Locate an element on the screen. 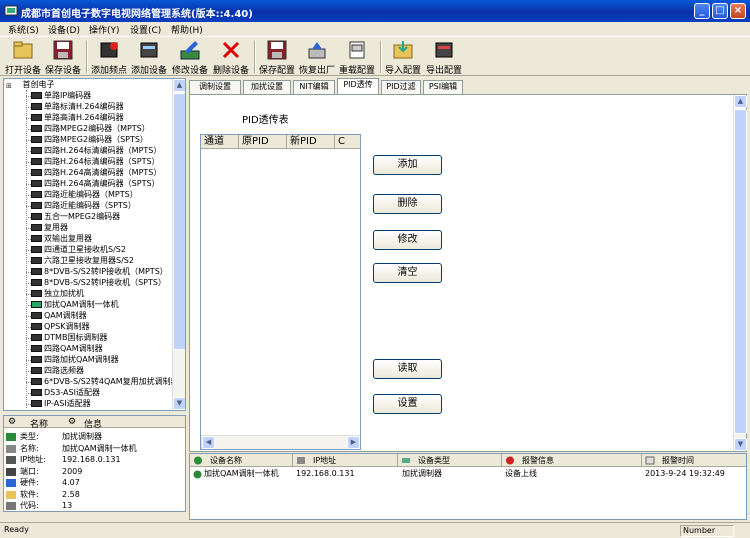 This screenshot has height=538, width=750. minimize-button: _ is located at coordinates (702, 11).